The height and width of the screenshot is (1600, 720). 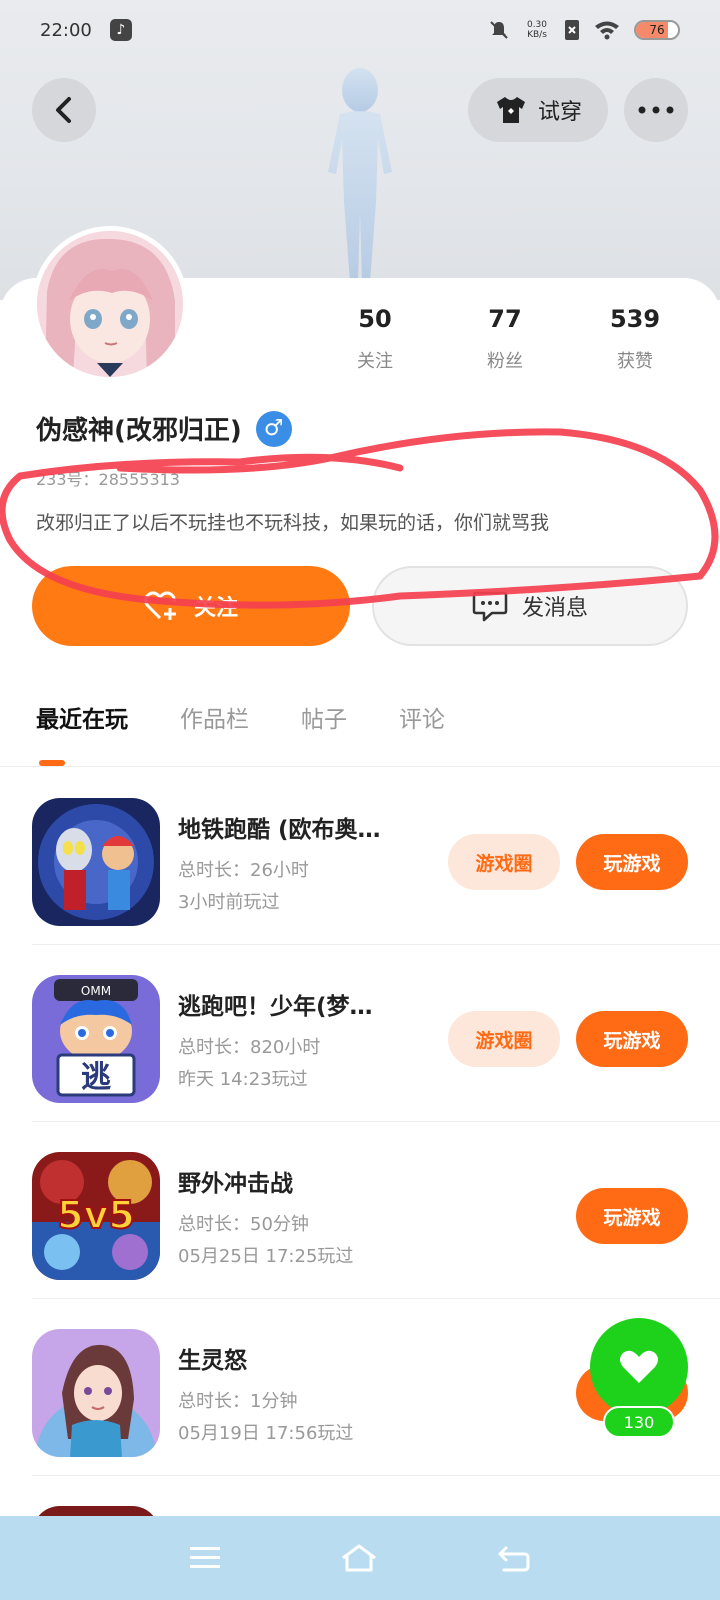 I want to click on profile-uid: 233号：28555313, so click(x=108, y=478).